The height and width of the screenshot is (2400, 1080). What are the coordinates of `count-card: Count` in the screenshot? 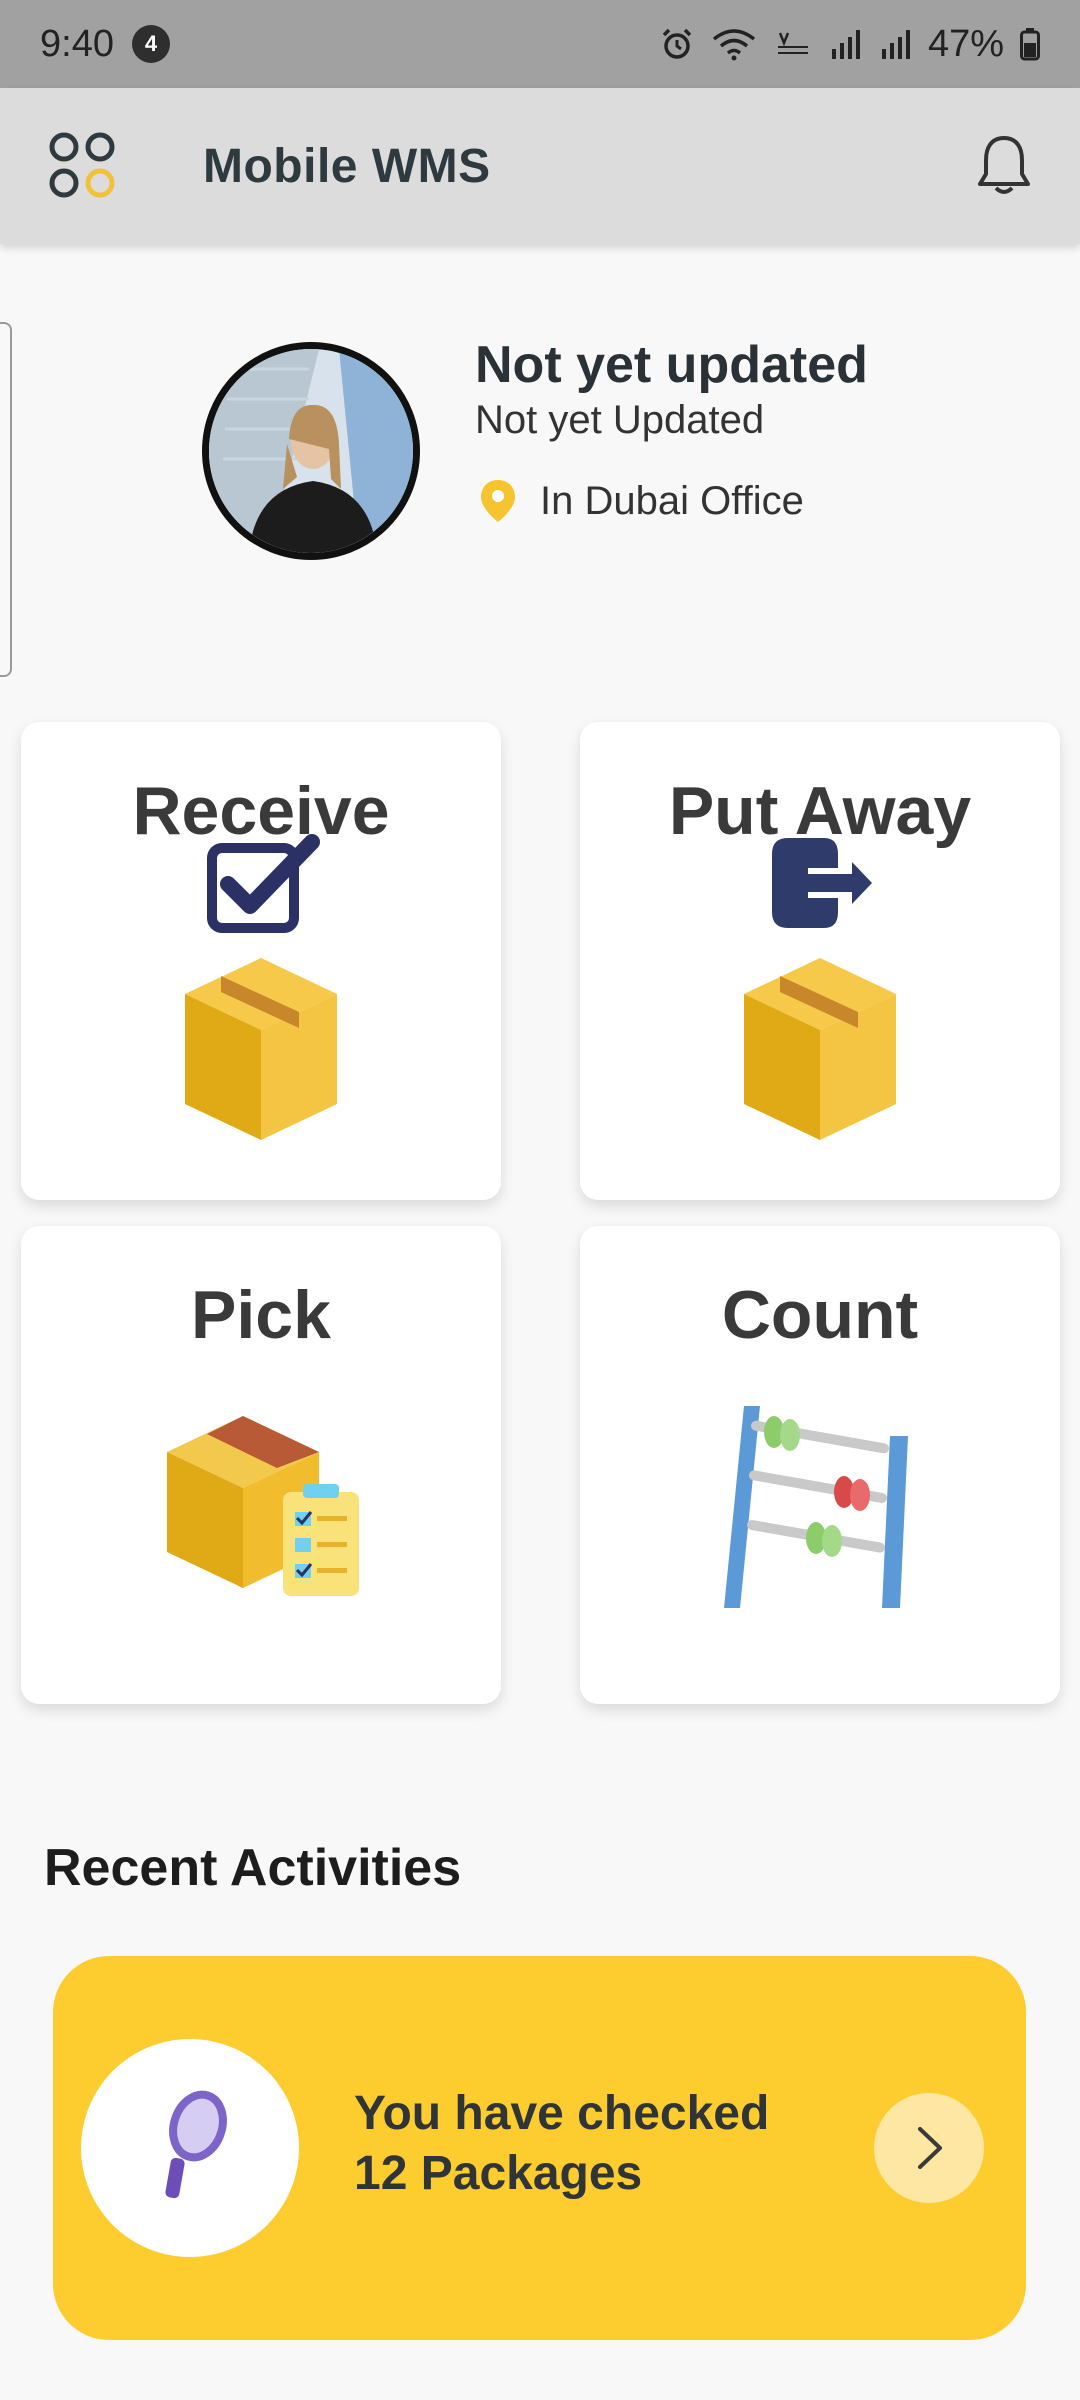 It's located at (820, 1465).